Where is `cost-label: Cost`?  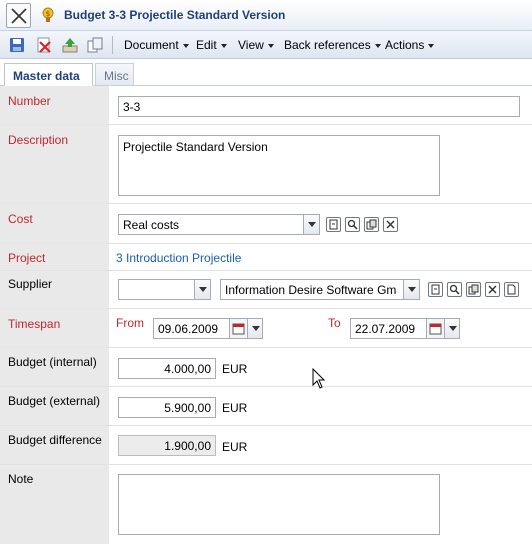 cost-label: Cost is located at coordinates (20, 219).